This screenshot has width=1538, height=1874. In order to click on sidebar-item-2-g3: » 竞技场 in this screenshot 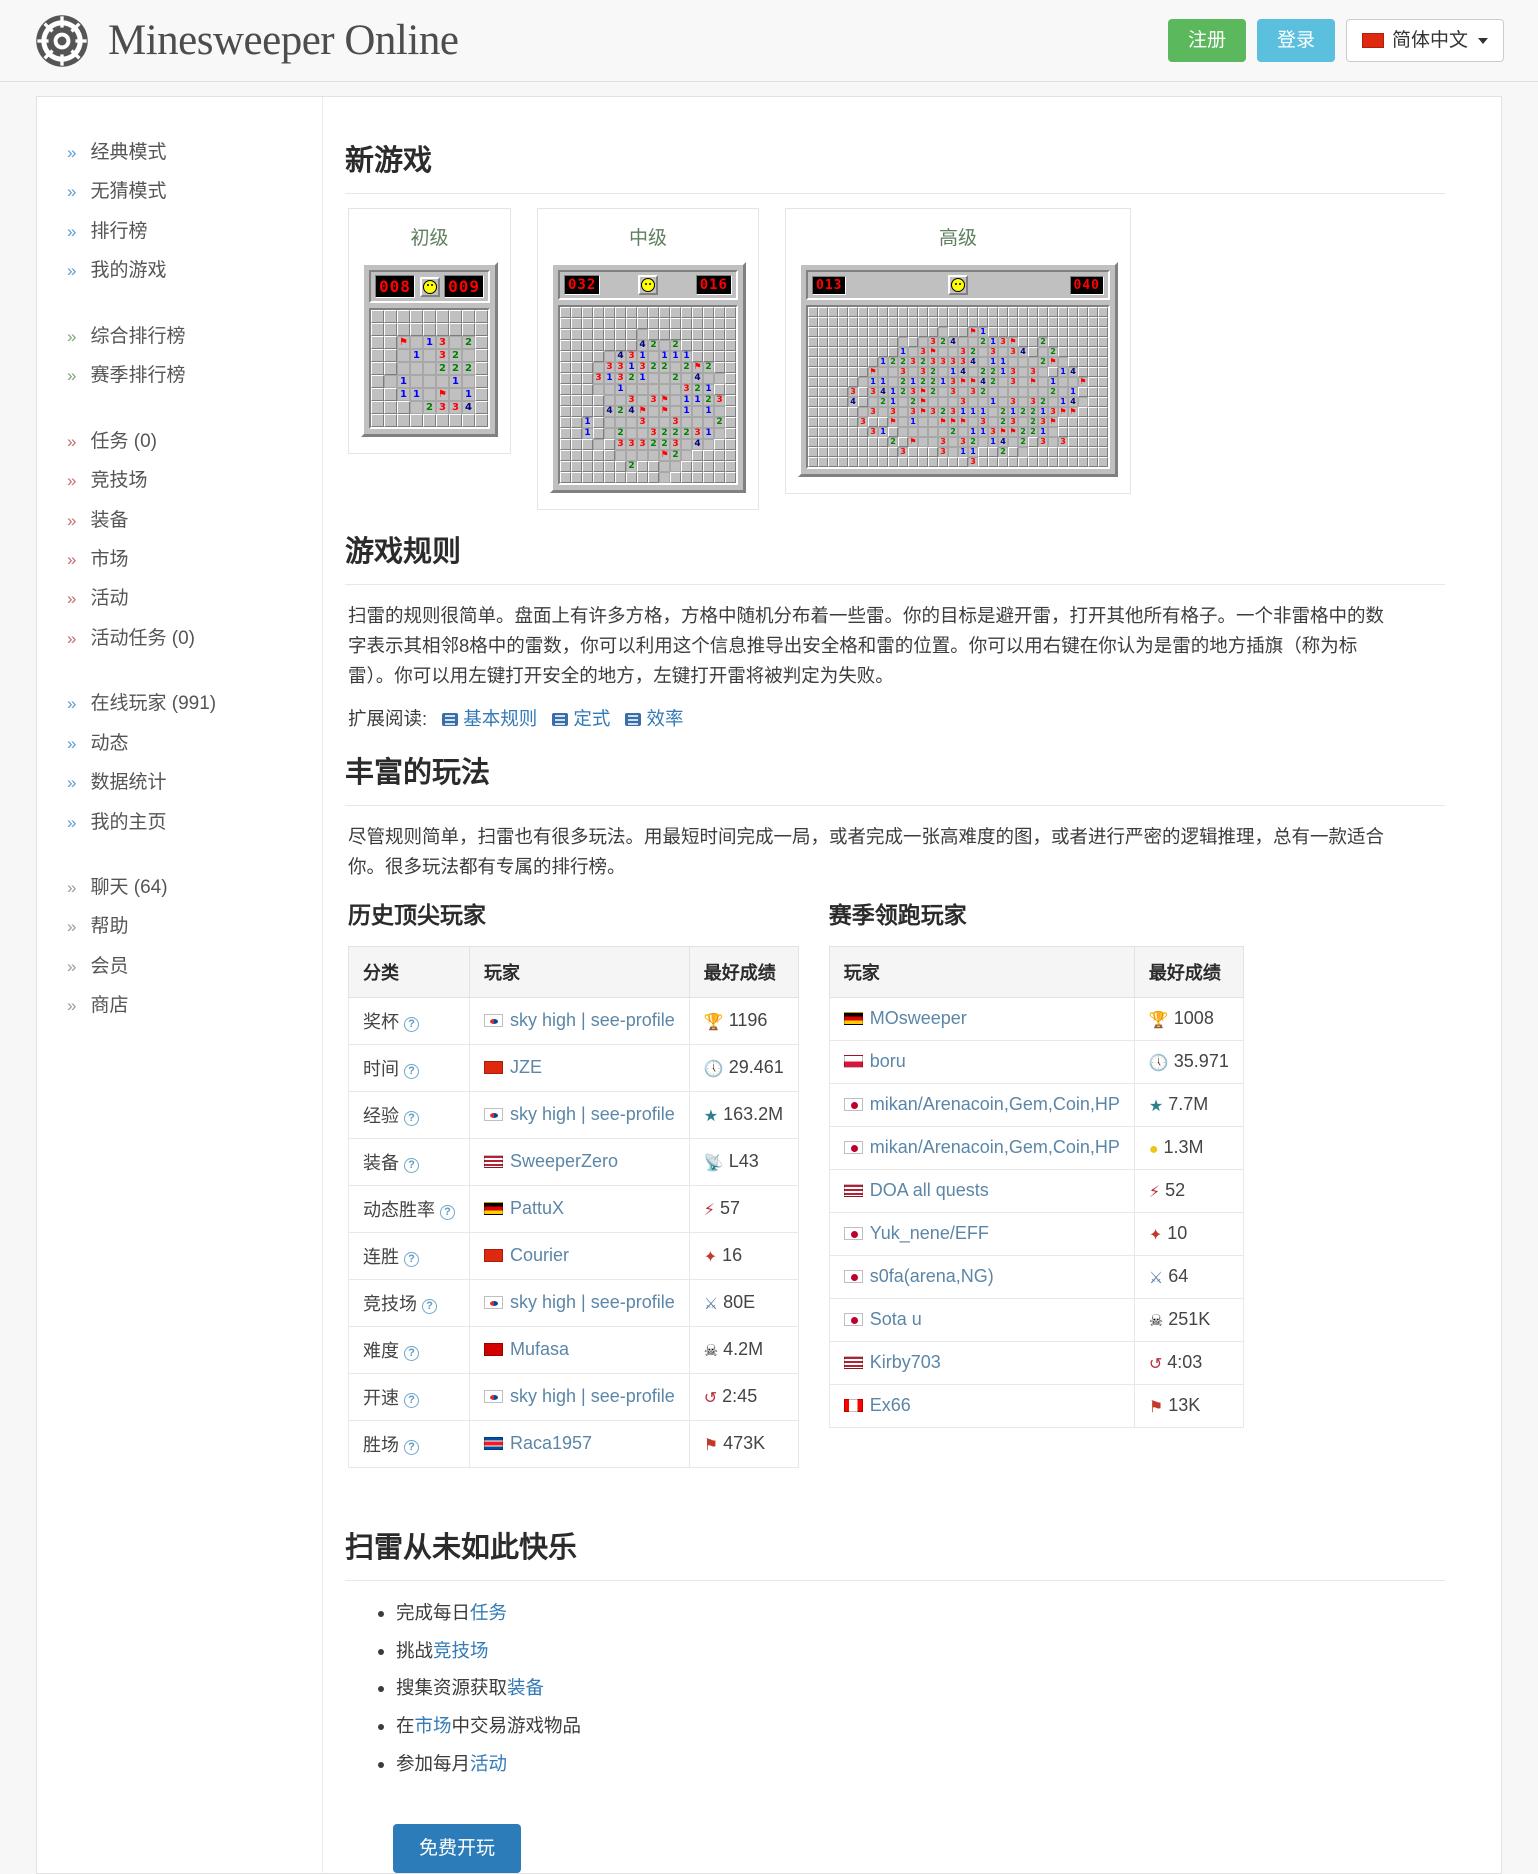, I will do `click(194, 480)`.